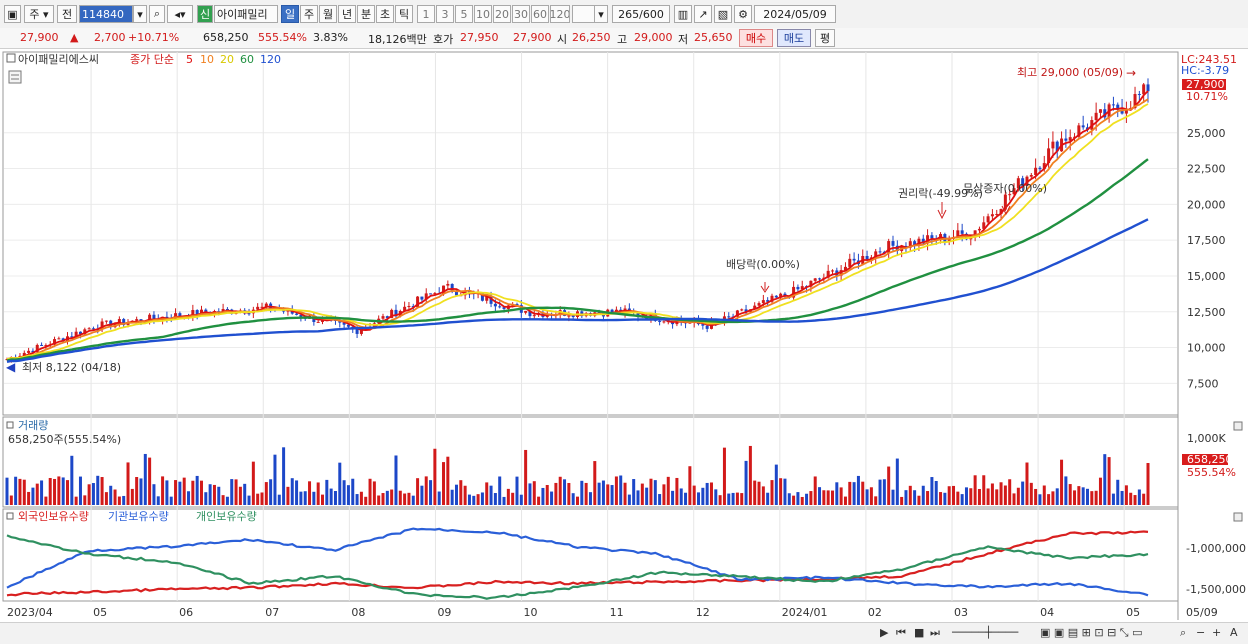 The width and height of the screenshot is (1248, 644). What do you see at coordinates (622, 39) in the screenshot?
I see `high-label: 고` at bounding box center [622, 39].